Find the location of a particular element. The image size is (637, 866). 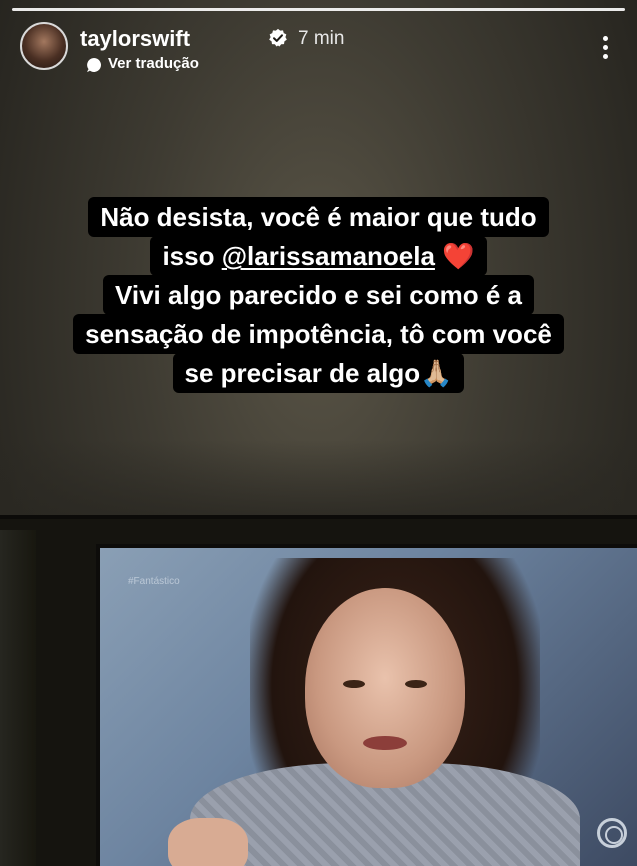

side-panel is located at coordinates (18, 698).